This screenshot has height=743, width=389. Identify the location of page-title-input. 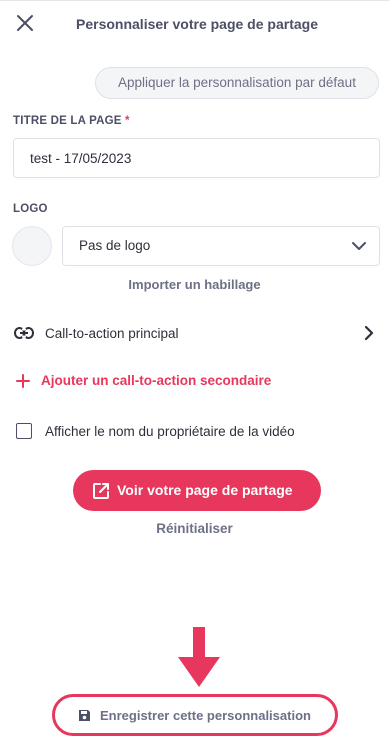
(196, 158).